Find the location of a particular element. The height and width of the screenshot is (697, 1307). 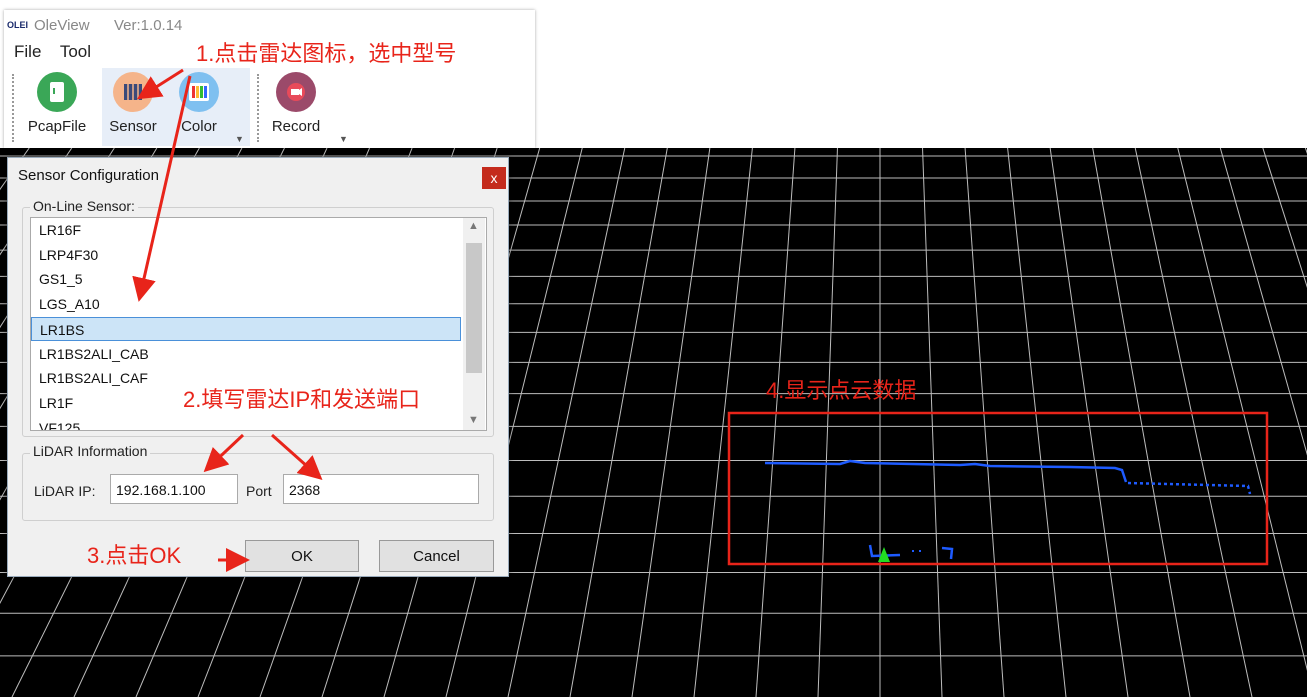

arrow-to-port is located at coordinates (297, 456).